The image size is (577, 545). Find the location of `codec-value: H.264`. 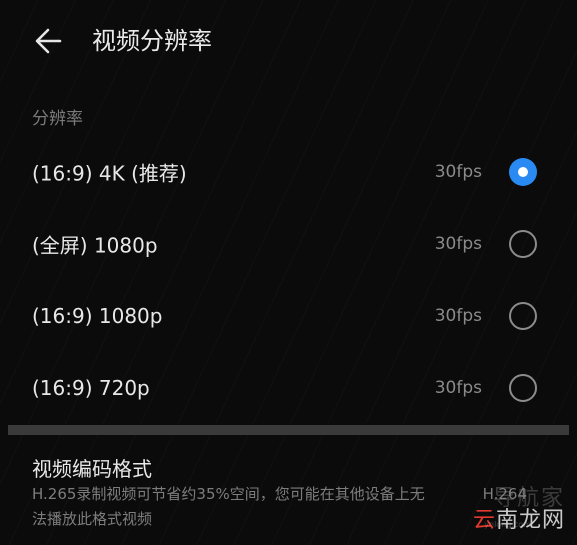

codec-value: H.264 is located at coordinates (504, 494).